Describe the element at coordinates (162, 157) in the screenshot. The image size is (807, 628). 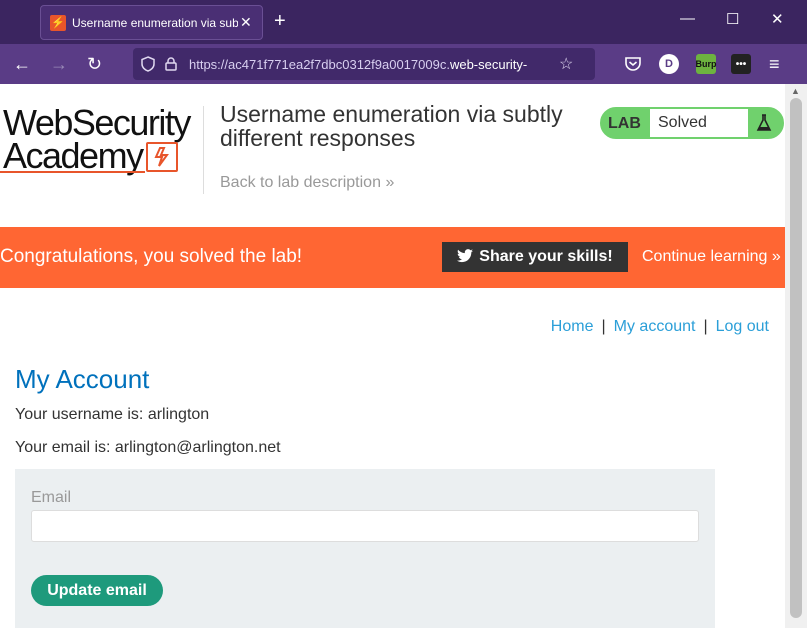
I see `logo-bolt-icon` at that location.